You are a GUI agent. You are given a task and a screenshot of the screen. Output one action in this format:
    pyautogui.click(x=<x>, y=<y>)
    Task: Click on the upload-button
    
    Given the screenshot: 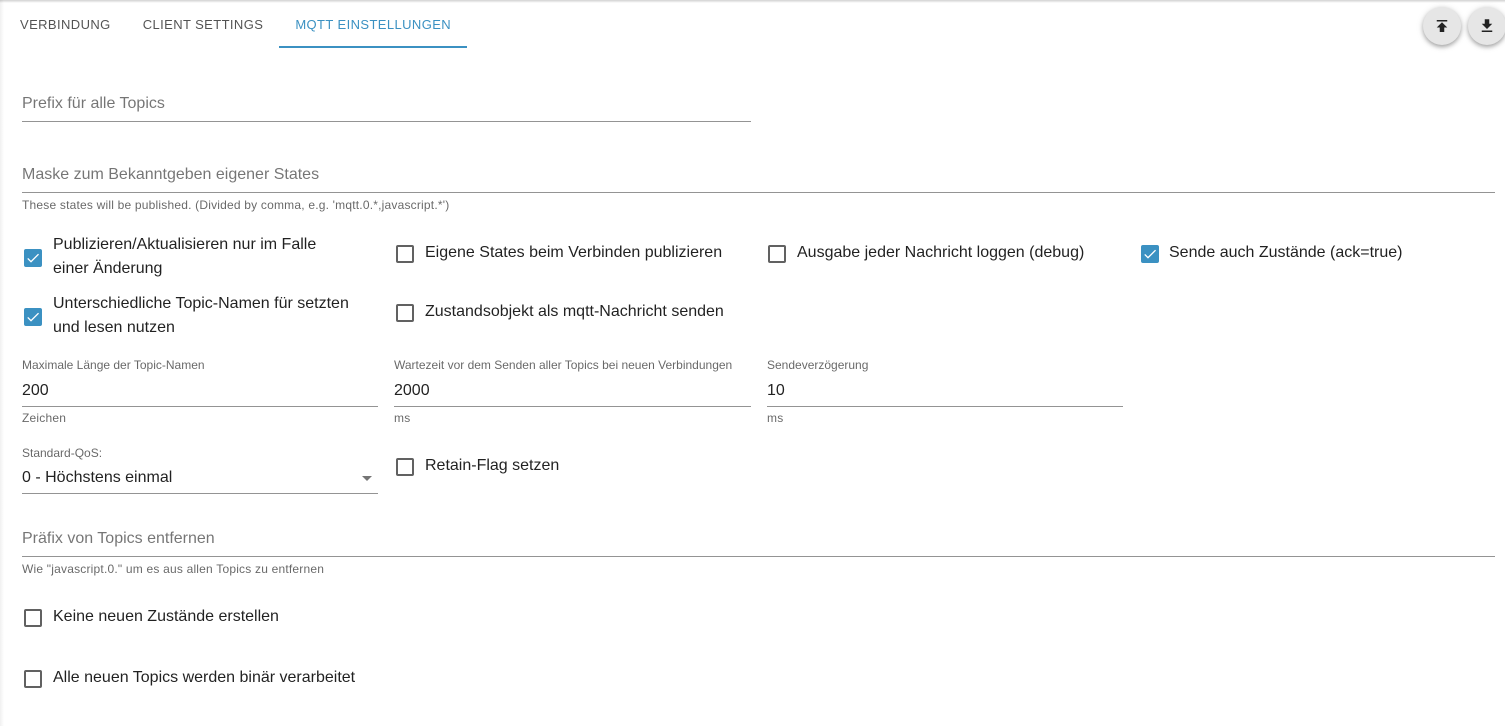 What is the action you would take?
    pyautogui.click(x=1442, y=26)
    